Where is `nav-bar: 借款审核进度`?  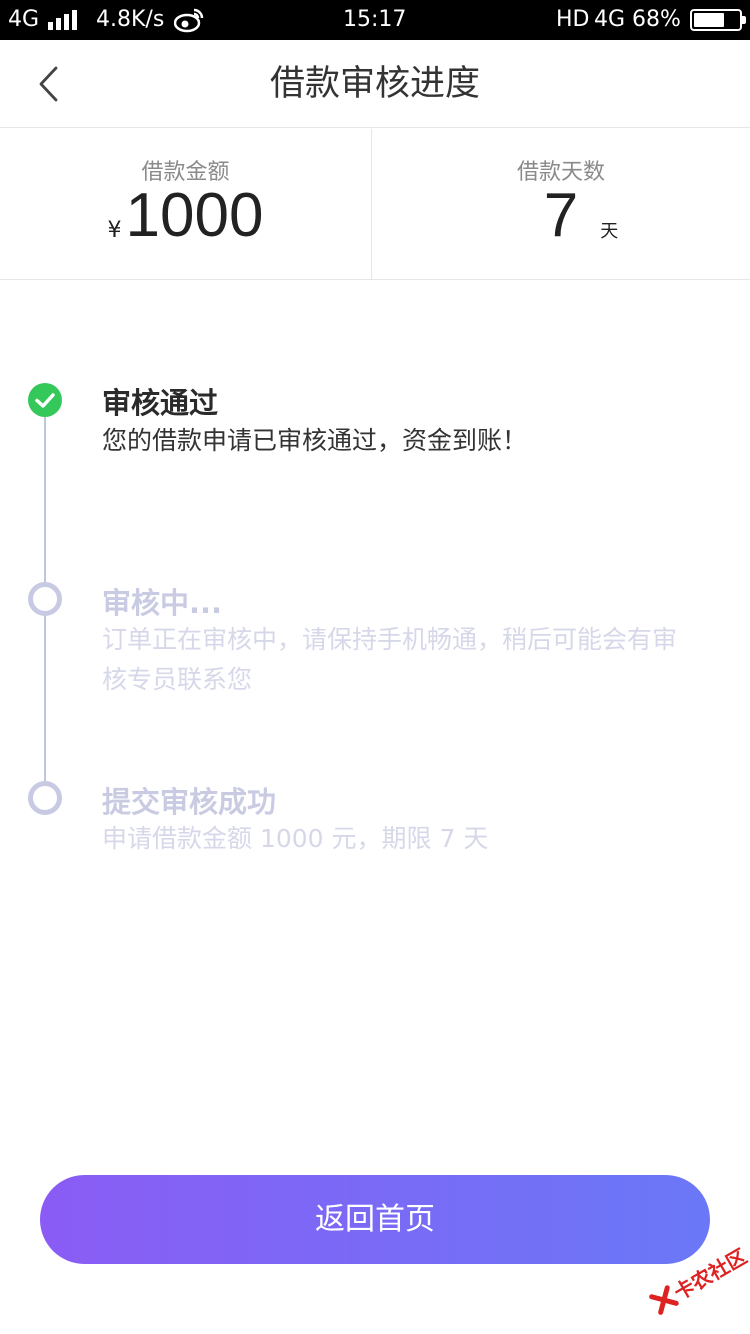
nav-bar: 借款审核进度 is located at coordinates (375, 84).